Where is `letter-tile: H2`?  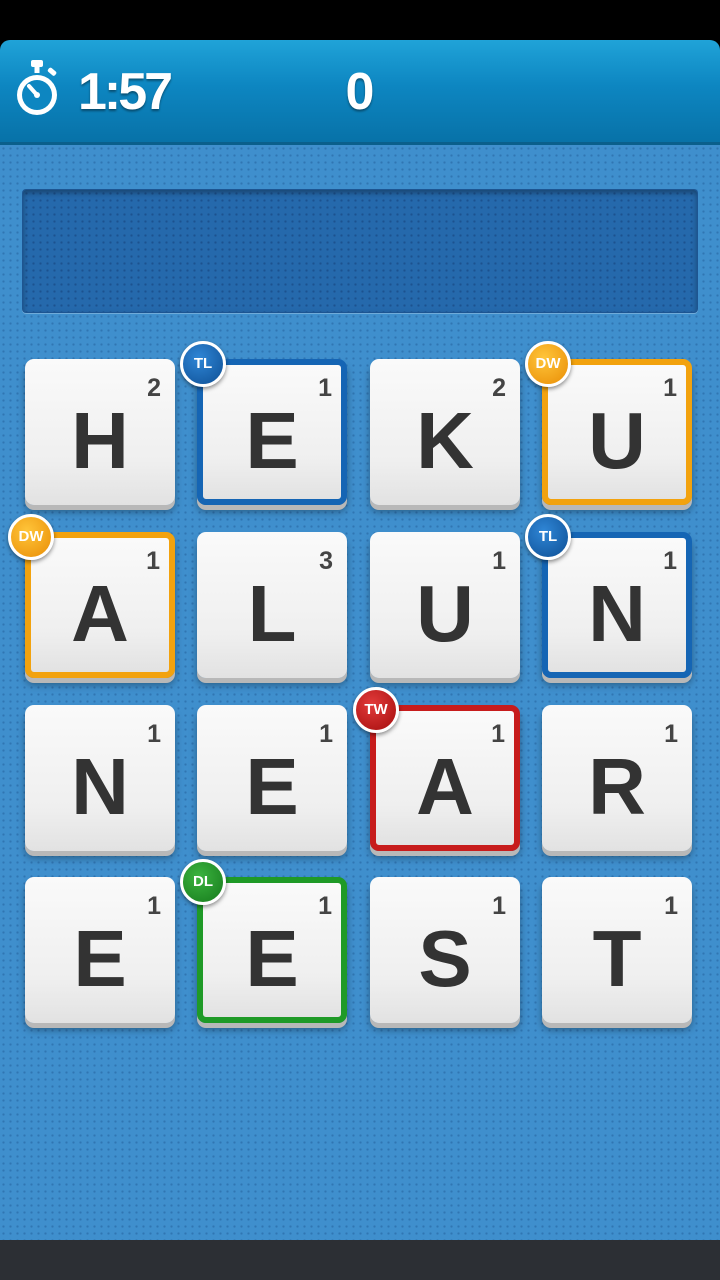
letter-tile: H2 is located at coordinates (100, 432).